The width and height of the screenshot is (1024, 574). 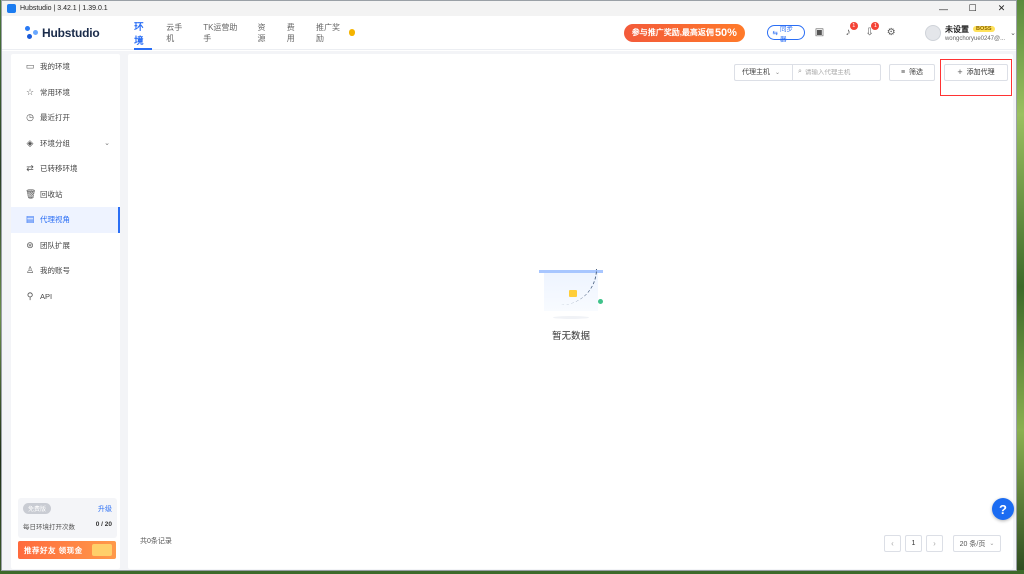 What do you see at coordinates (892, 543) in the screenshot?
I see `prev-page-button: ‹` at bounding box center [892, 543].